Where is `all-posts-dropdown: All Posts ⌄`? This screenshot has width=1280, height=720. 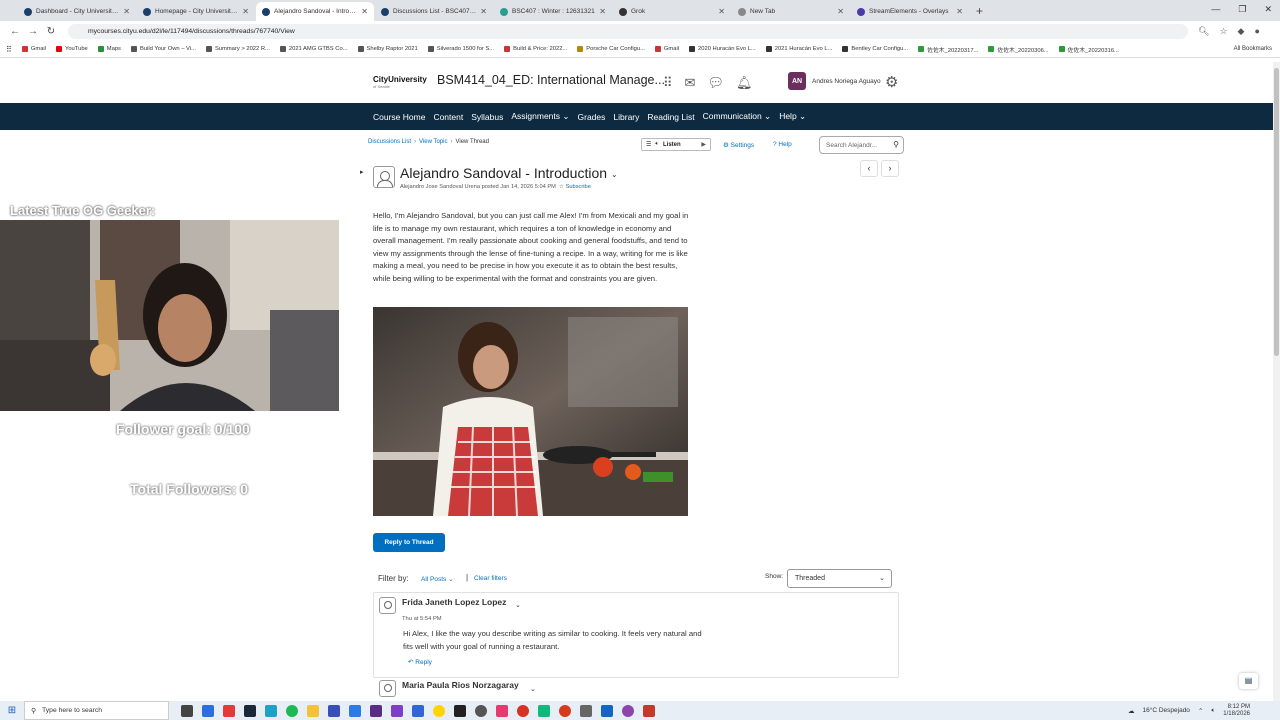 all-posts-dropdown: All Posts ⌄ is located at coordinates (437, 579).